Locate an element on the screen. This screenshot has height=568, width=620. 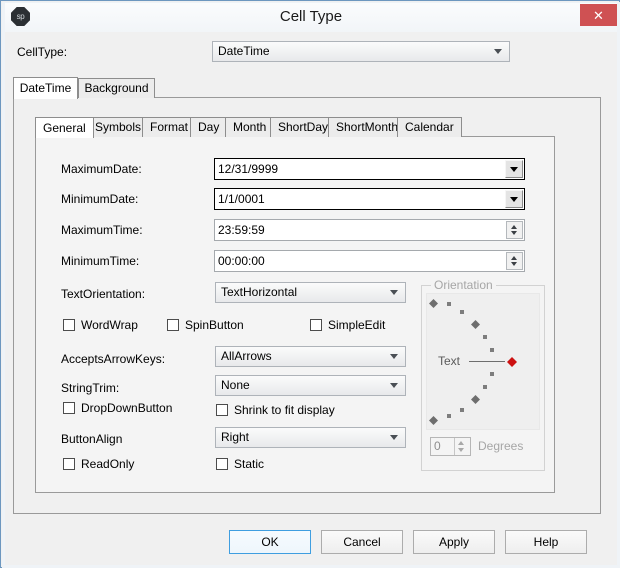
tab-general: General is located at coordinates (64, 127).